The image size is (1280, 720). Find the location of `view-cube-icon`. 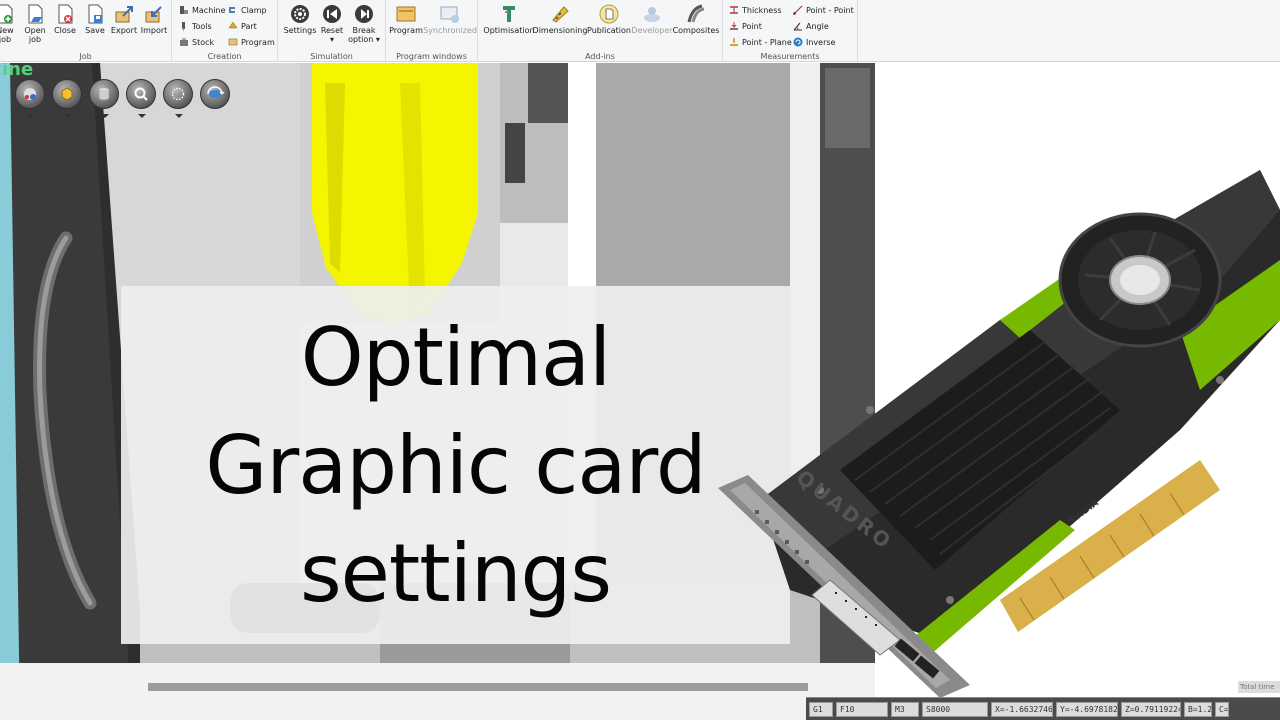

view-cube-icon is located at coordinates (30, 94).